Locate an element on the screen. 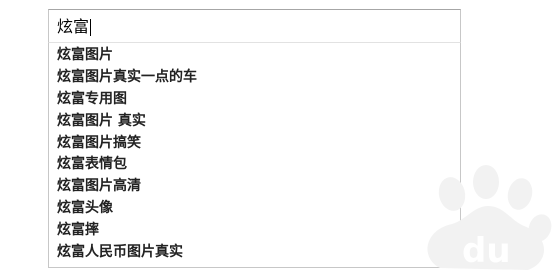  suggestion-item: 炫富专用图 is located at coordinates (254, 100).